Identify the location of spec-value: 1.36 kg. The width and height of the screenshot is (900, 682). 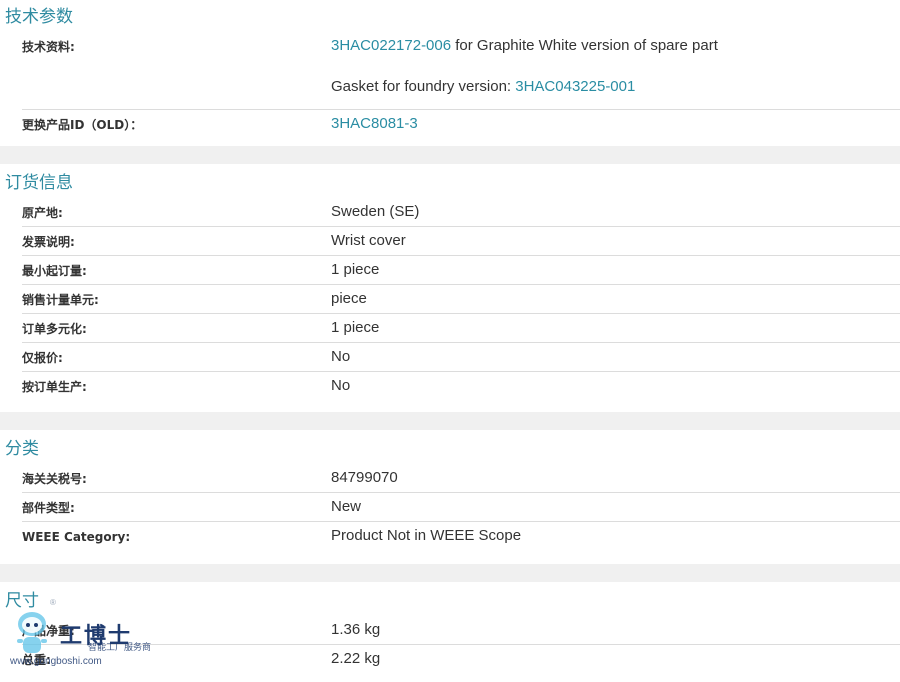
(356, 629).